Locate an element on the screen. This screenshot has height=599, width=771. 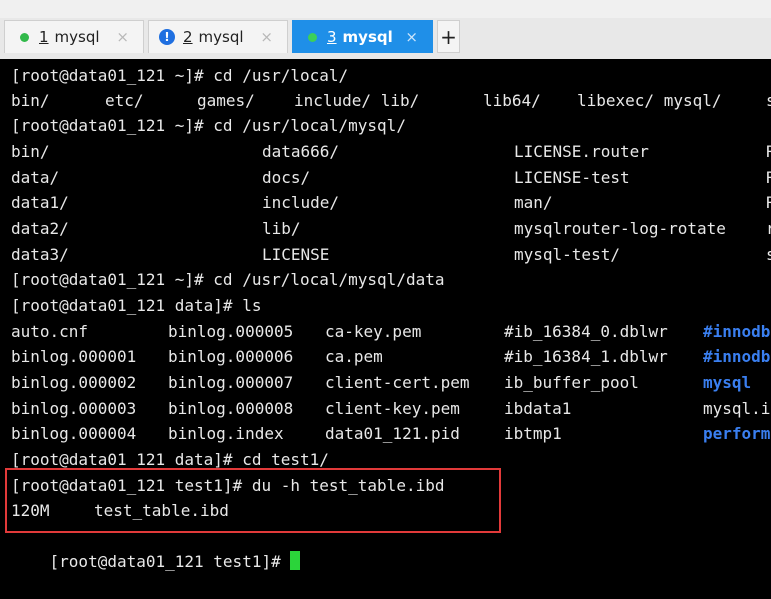
tab-session-3: 3 mysql × is located at coordinates (362, 36).